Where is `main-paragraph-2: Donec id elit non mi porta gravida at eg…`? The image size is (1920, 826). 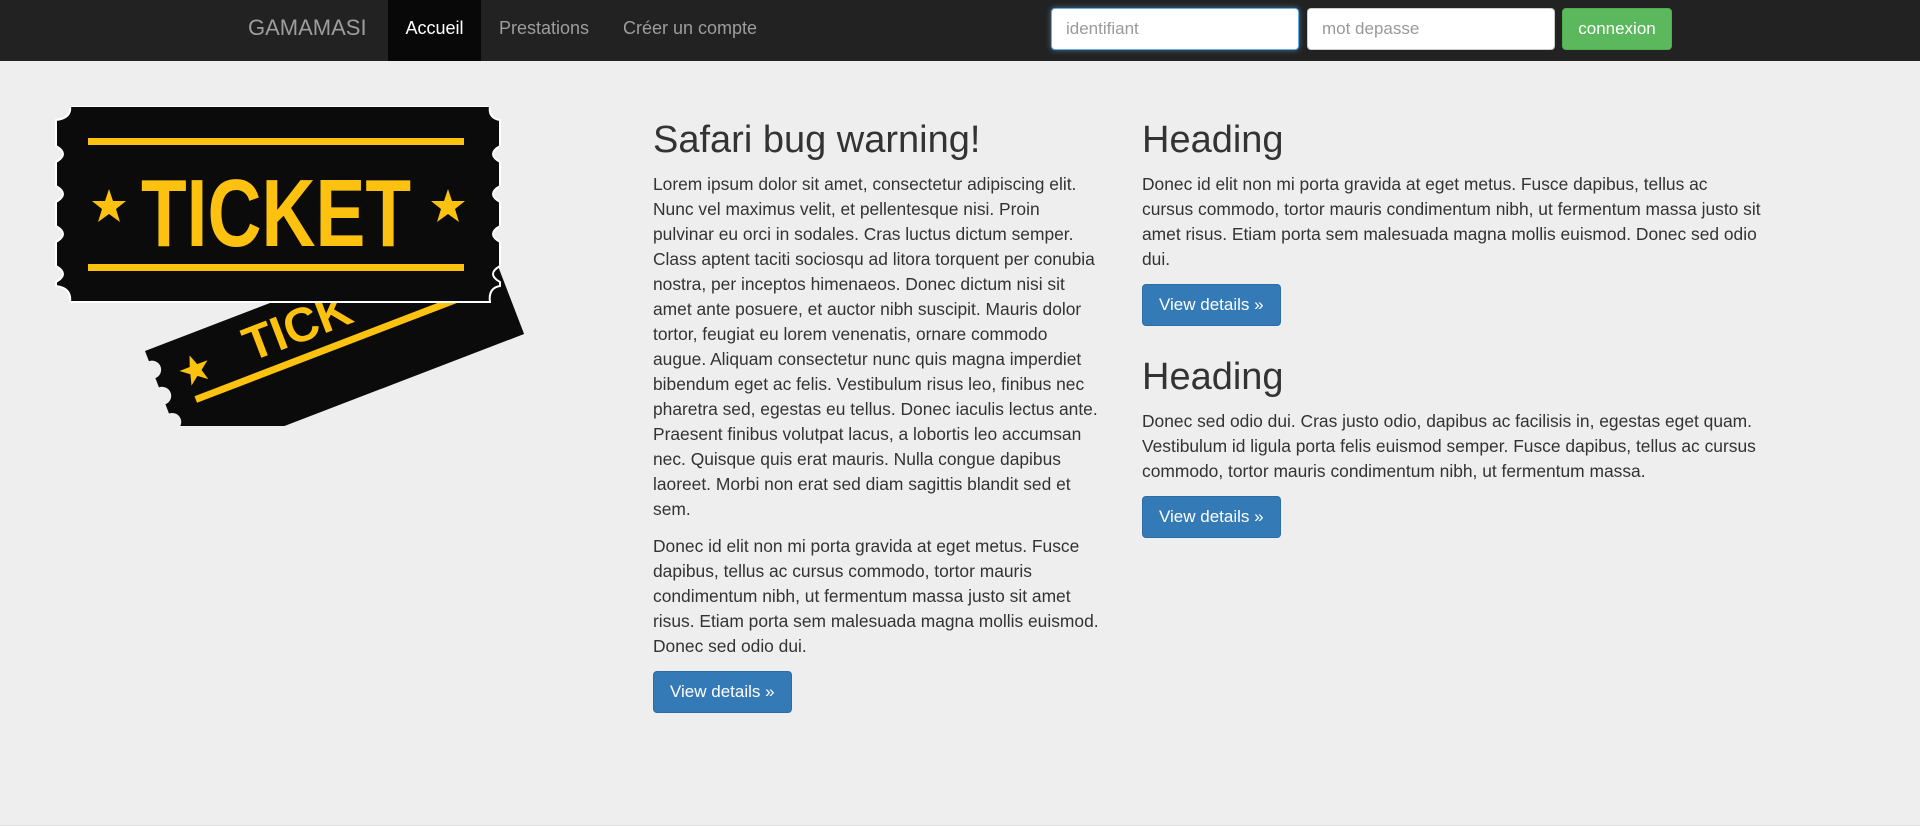 main-paragraph-2: Donec id elit non mi porta gravida at eg… is located at coordinates (876, 596).